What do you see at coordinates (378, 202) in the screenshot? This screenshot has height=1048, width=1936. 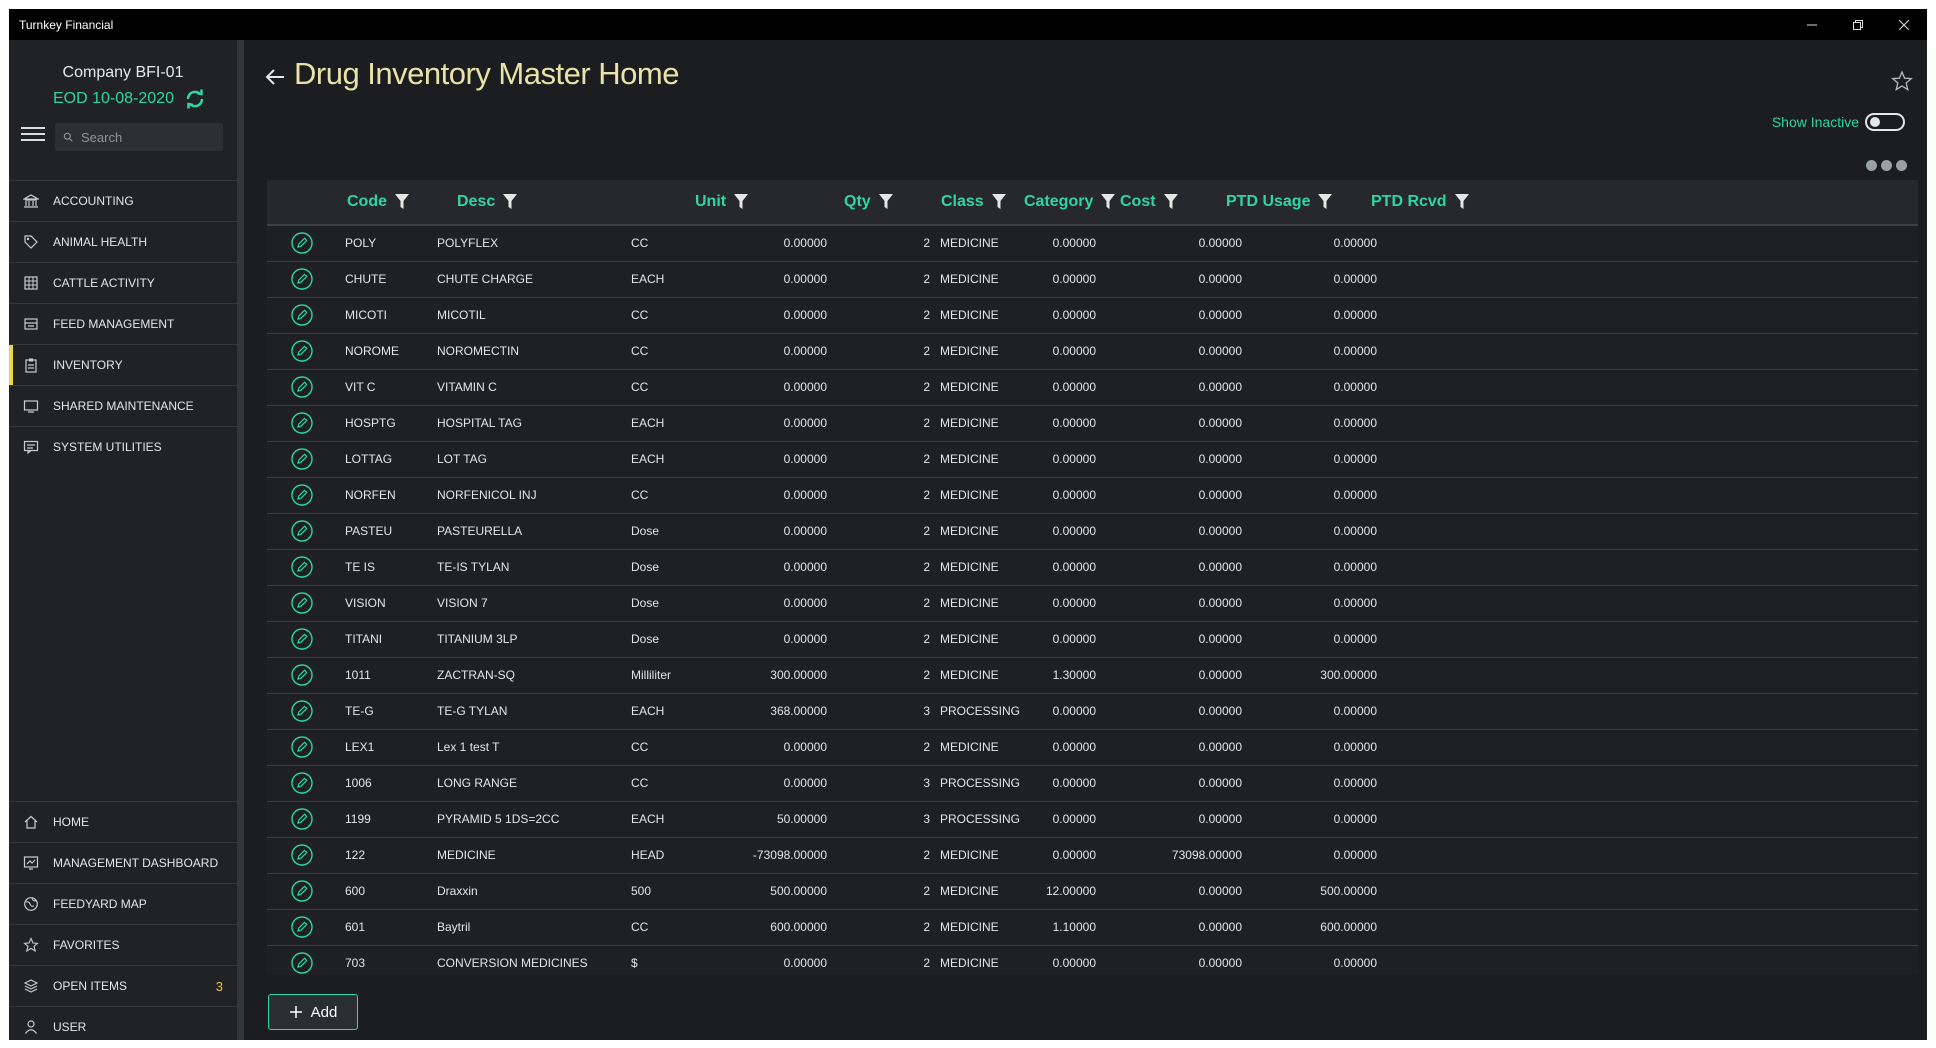 I see `column-header-code: Code` at bounding box center [378, 202].